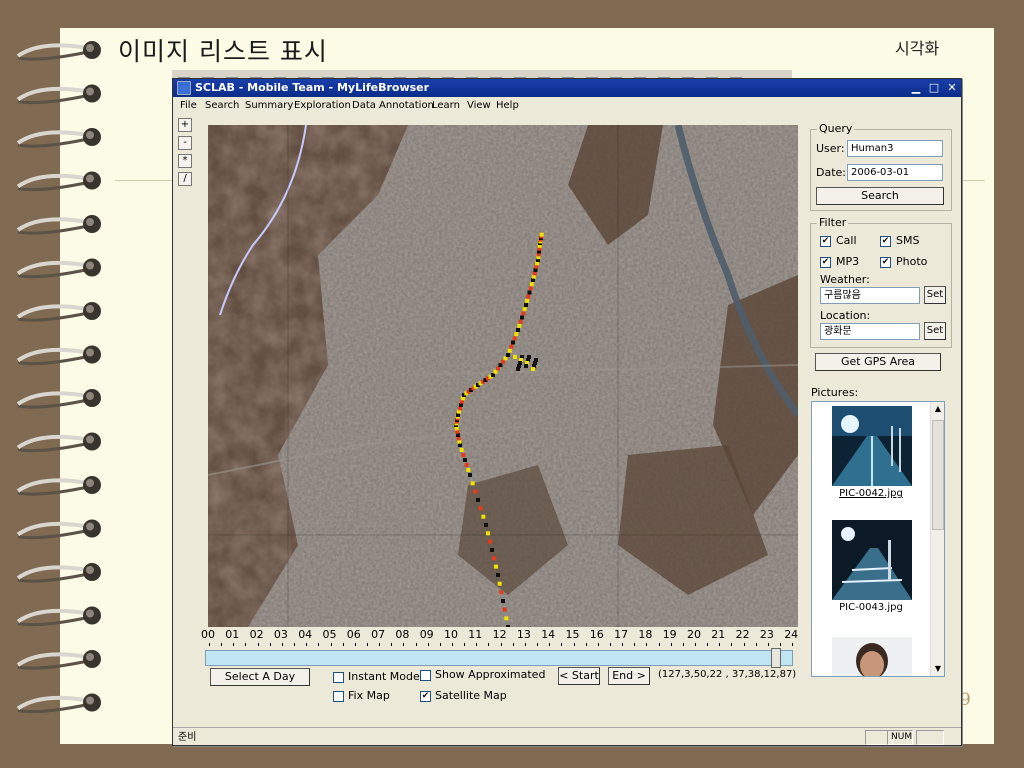  What do you see at coordinates (269, 106) in the screenshot?
I see `menu-summary: Summary` at bounding box center [269, 106].